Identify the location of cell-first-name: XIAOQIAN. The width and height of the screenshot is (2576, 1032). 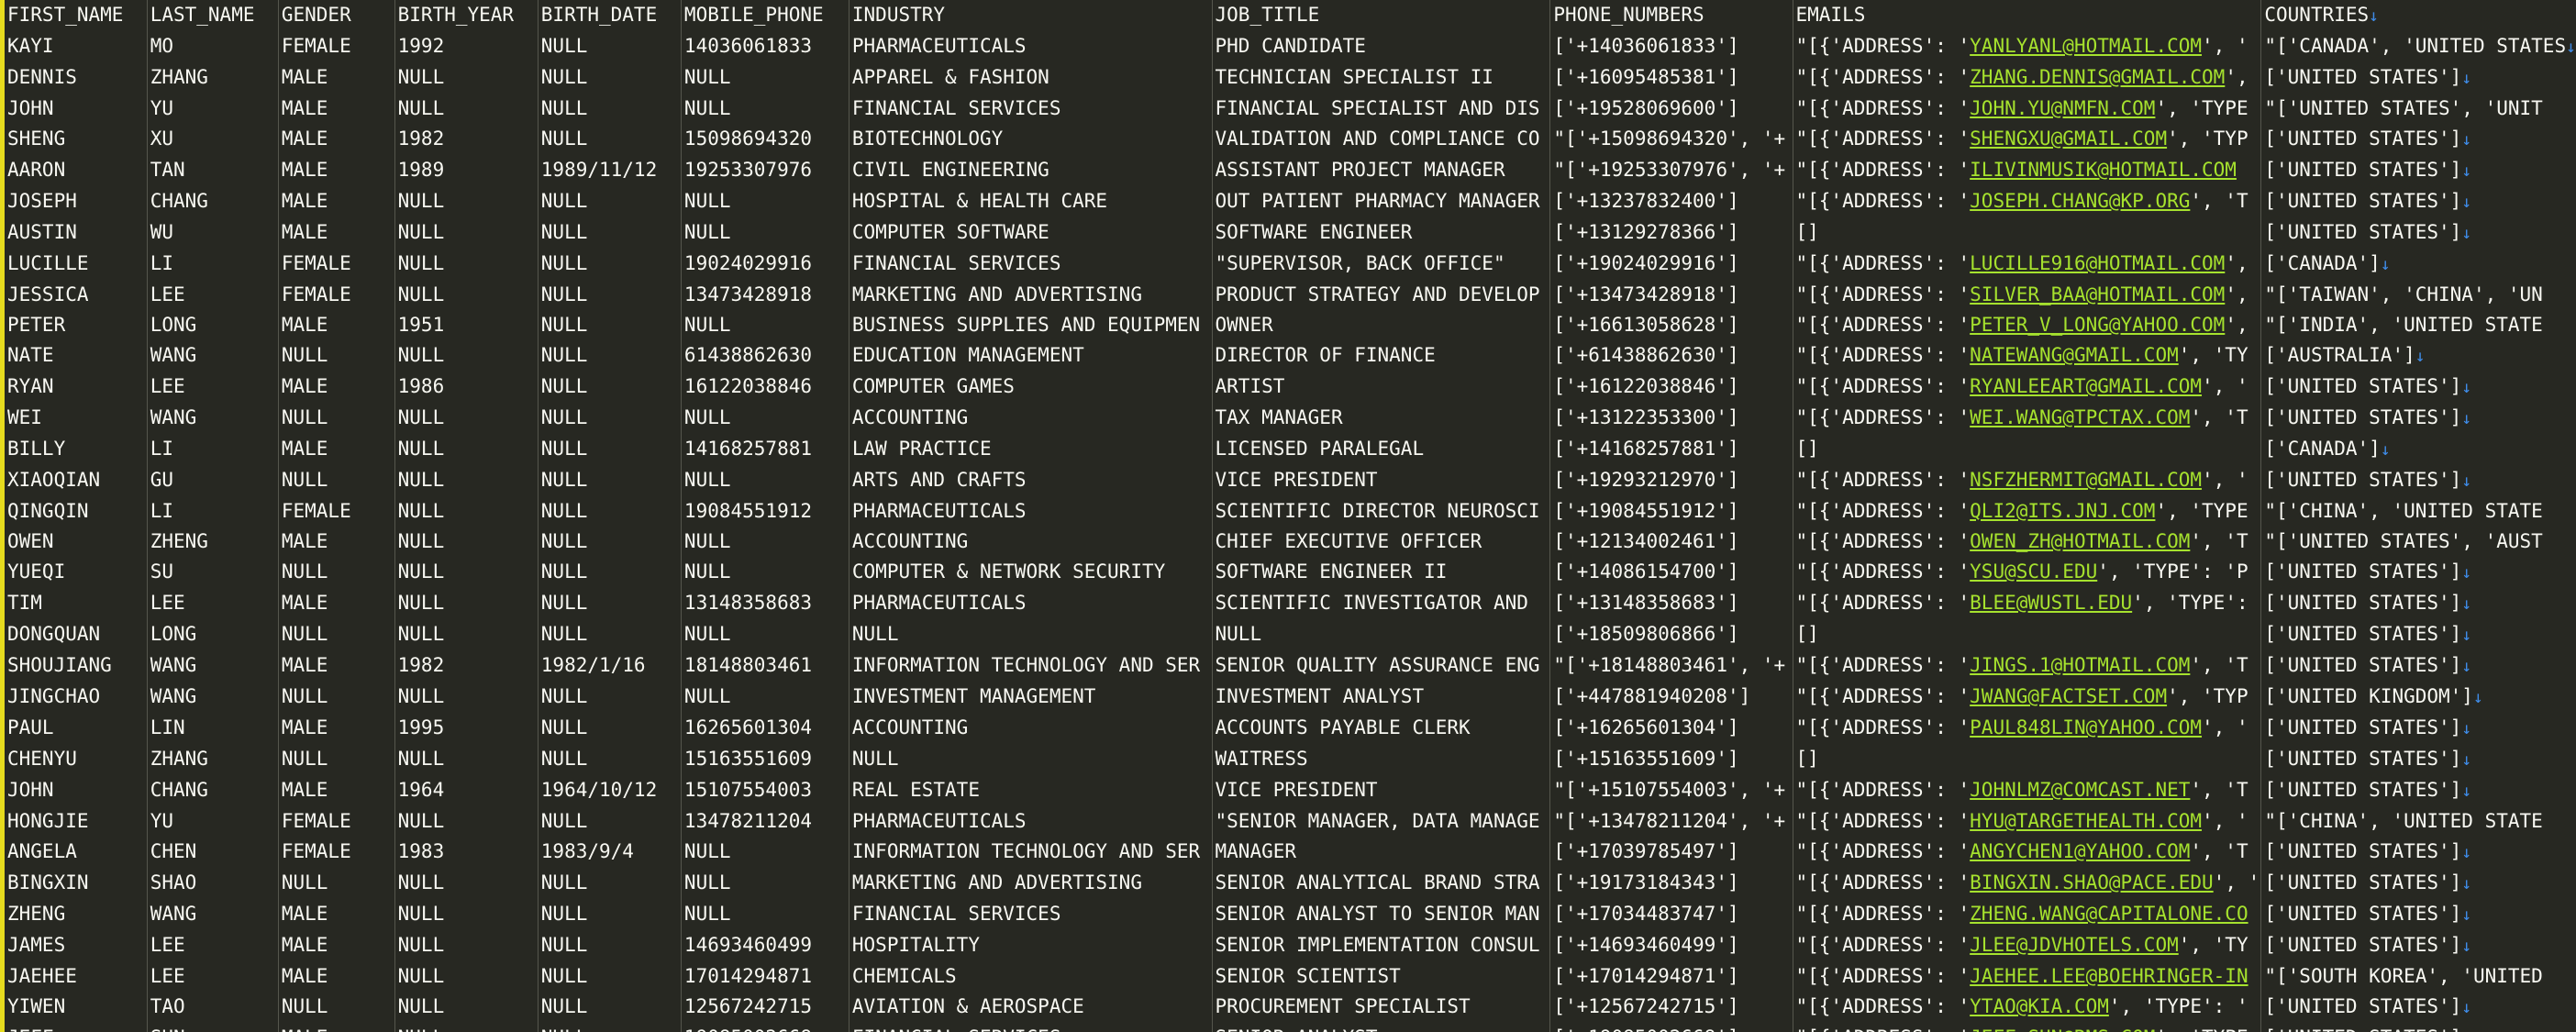
(76, 480).